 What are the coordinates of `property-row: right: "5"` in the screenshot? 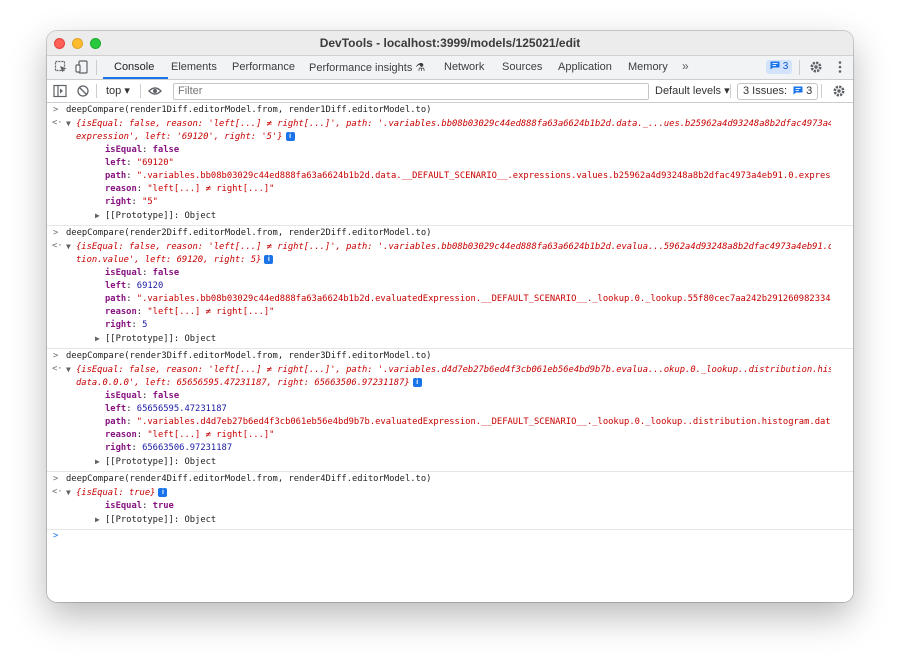 It's located at (131, 202).